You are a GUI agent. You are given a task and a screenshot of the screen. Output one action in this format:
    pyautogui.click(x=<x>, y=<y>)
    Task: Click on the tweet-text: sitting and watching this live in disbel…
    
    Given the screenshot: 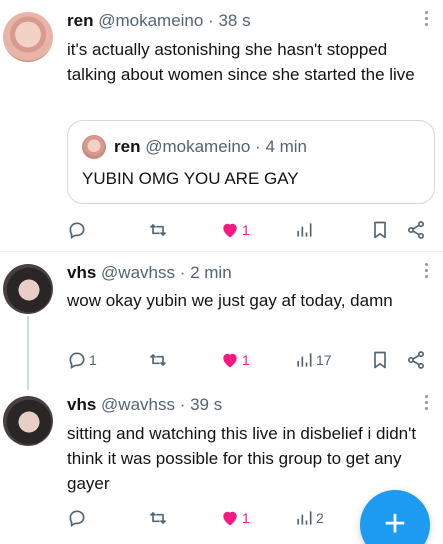 What is the action you would take?
    pyautogui.click(x=242, y=458)
    